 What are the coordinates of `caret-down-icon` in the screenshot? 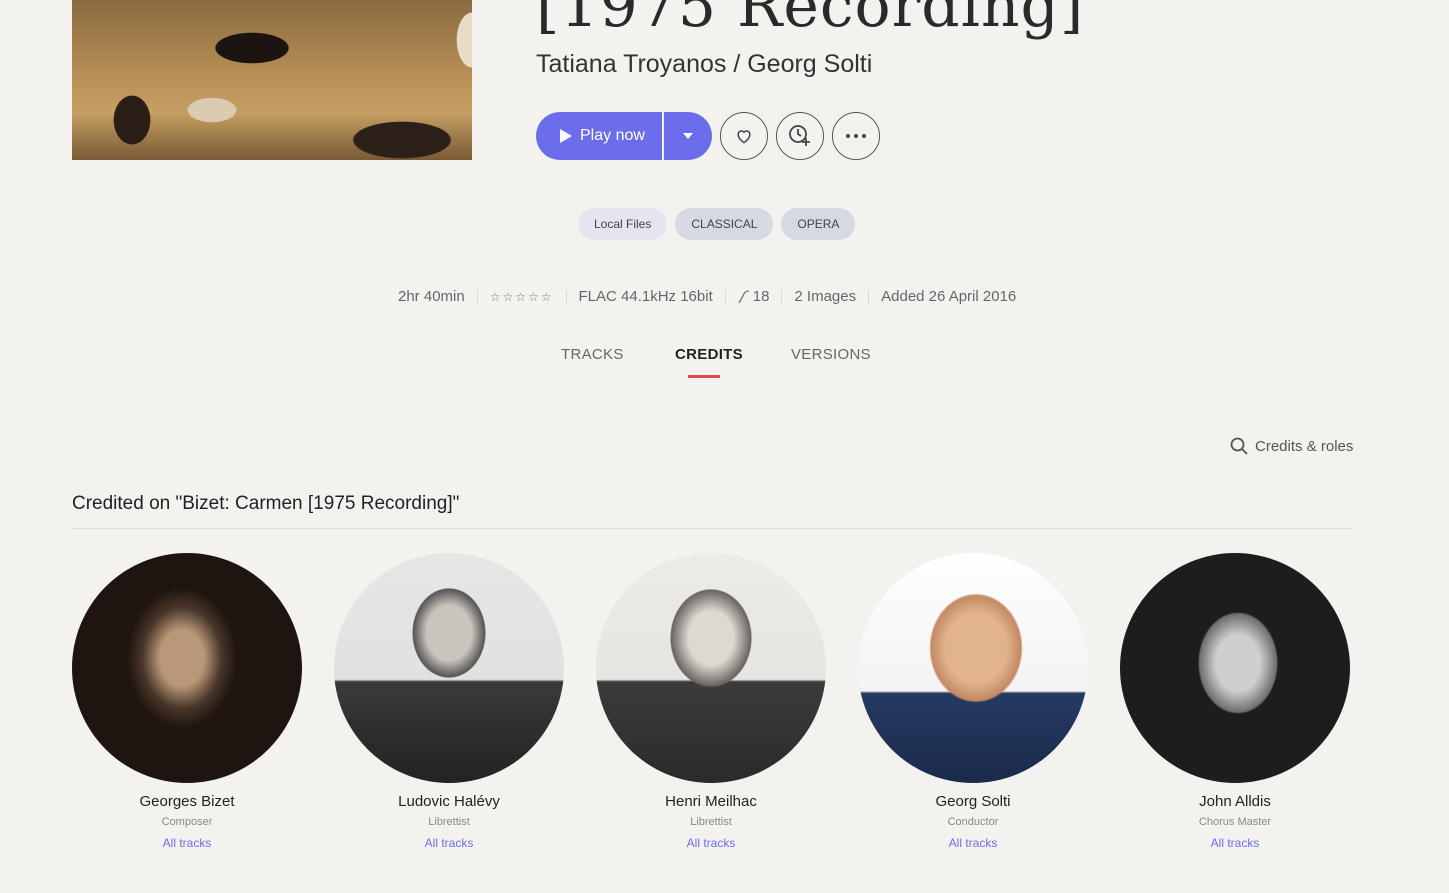 It's located at (688, 136).